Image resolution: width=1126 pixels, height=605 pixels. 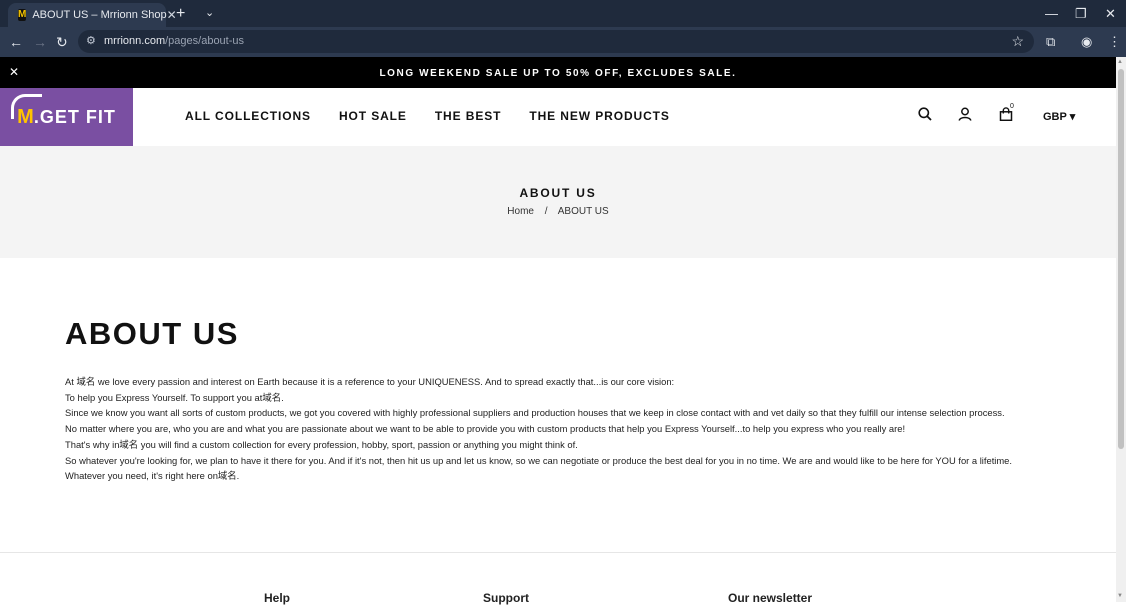 I want to click on scrollbar-thumb, so click(x=1121, y=259).